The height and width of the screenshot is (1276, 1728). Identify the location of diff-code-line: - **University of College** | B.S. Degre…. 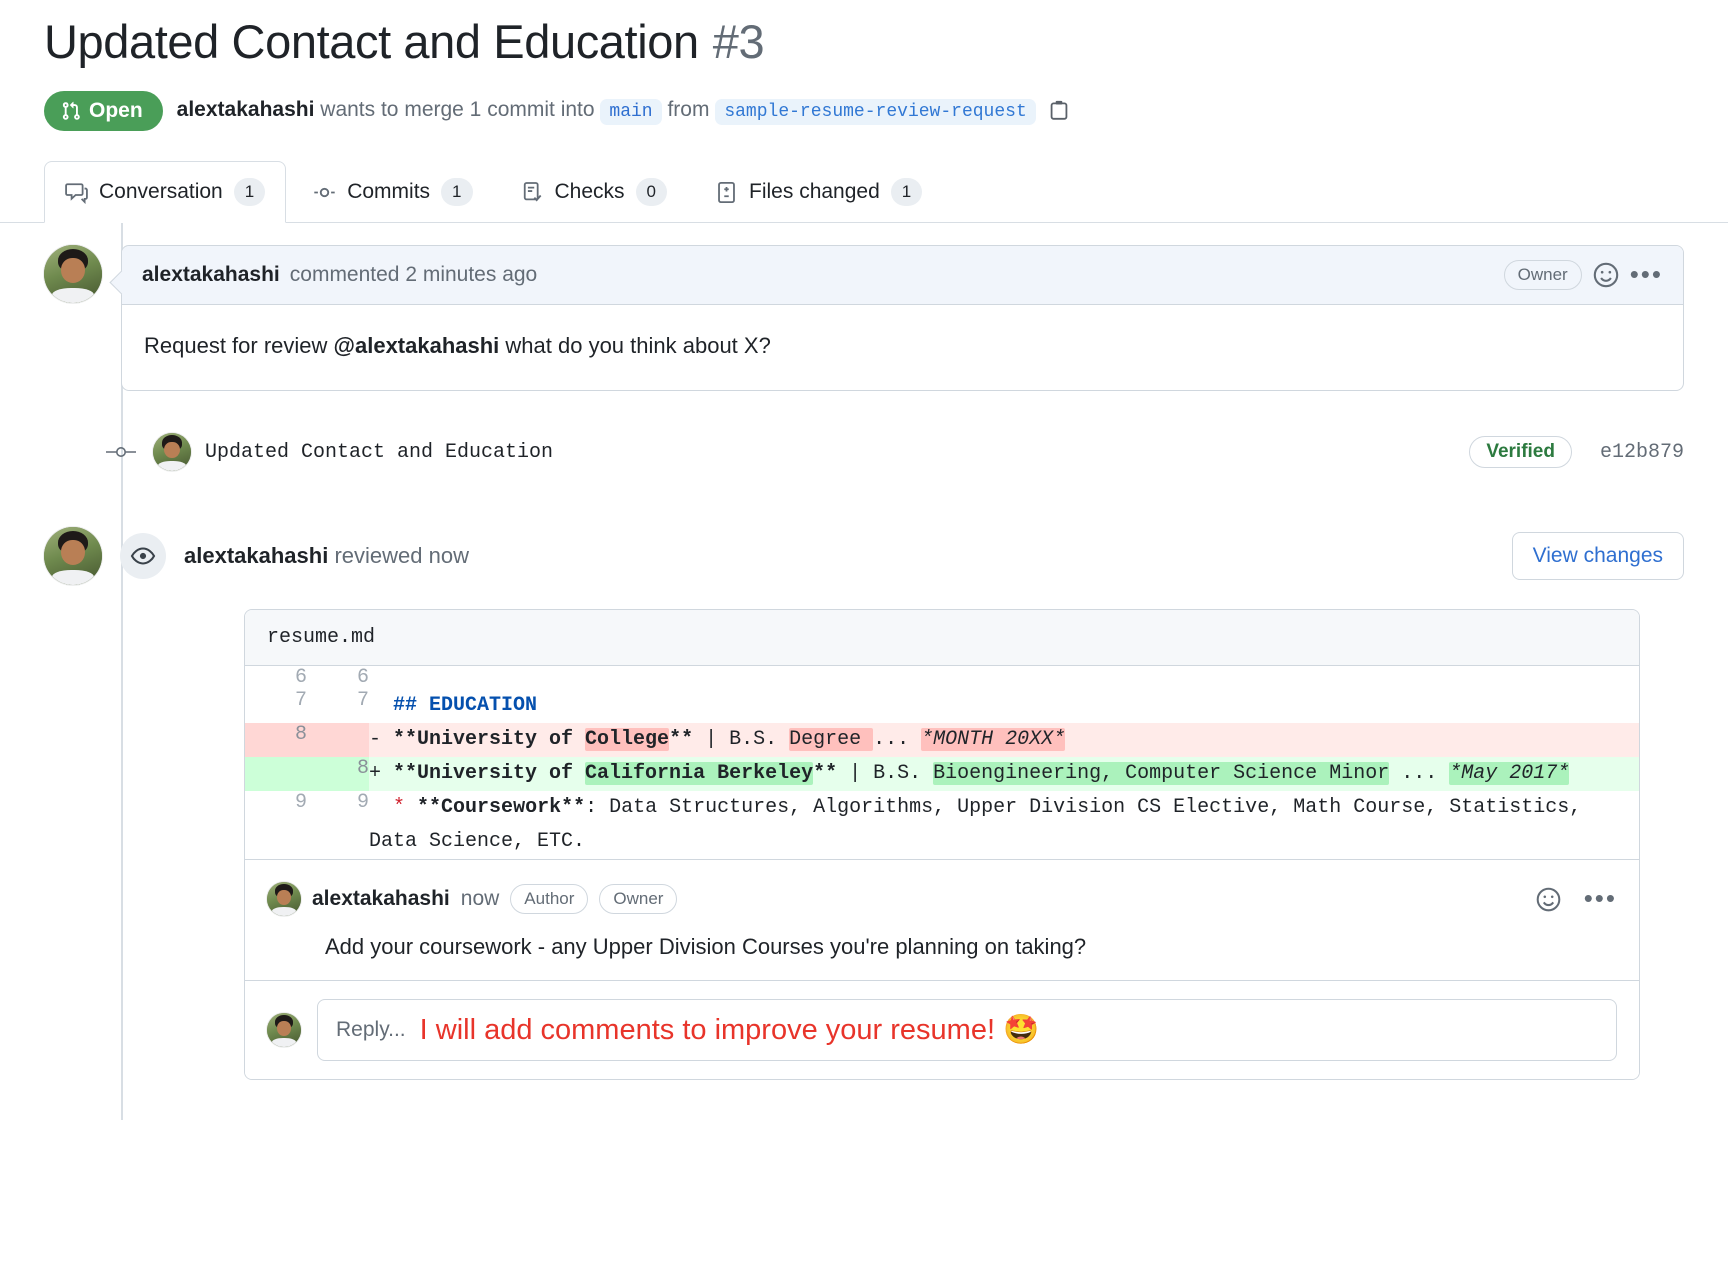
(1004, 740).